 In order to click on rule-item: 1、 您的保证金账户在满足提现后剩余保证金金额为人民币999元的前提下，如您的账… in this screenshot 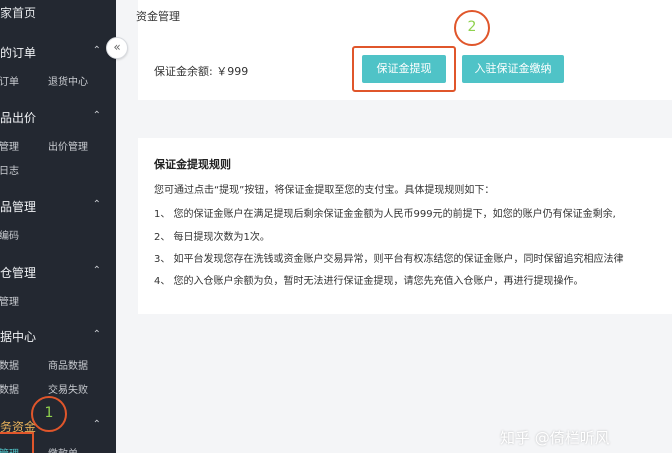, I will do `click(385, 214)`.